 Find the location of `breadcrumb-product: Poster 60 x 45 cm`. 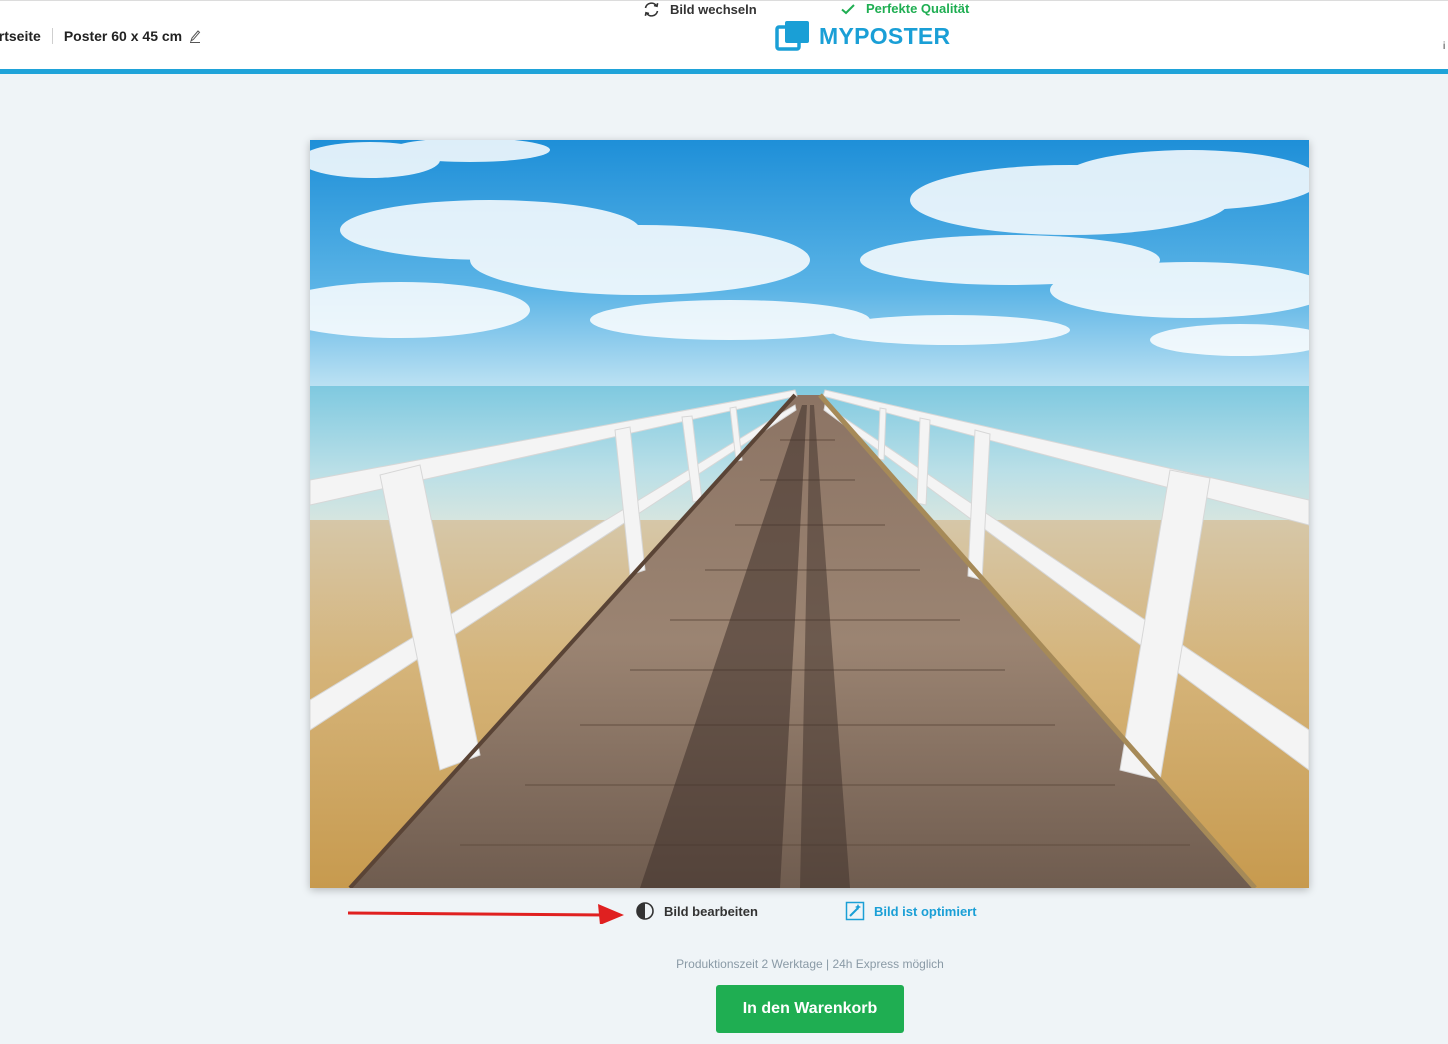

breadcrumb-product: Poster 60 x 45 cm is located at coordinates (132, 36).